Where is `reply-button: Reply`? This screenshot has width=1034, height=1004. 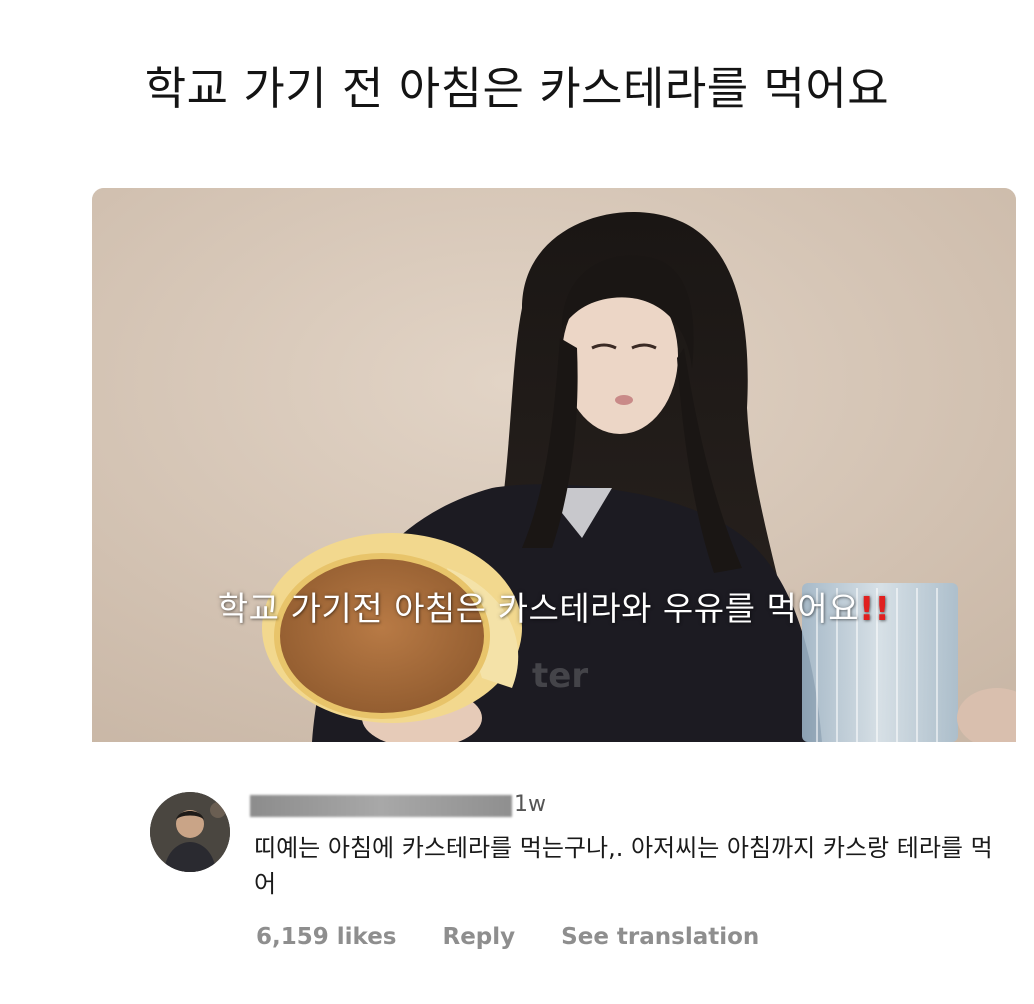
reply-button: Reply is located at coordinates (479, 937).